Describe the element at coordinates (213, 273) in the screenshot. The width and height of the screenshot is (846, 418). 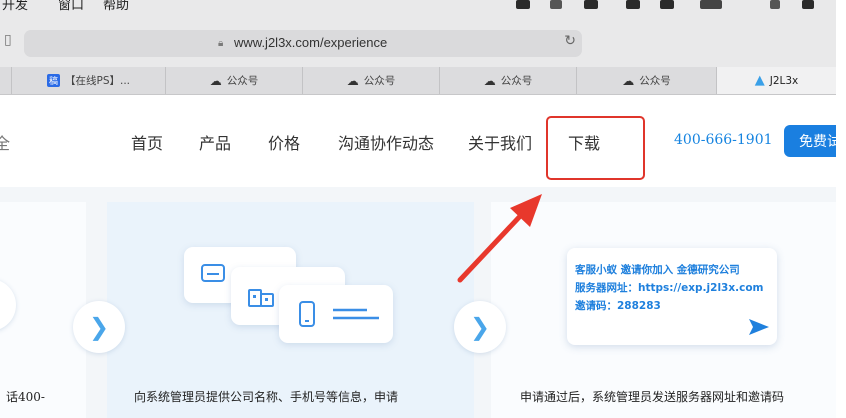
I see `message-icon` at that location.